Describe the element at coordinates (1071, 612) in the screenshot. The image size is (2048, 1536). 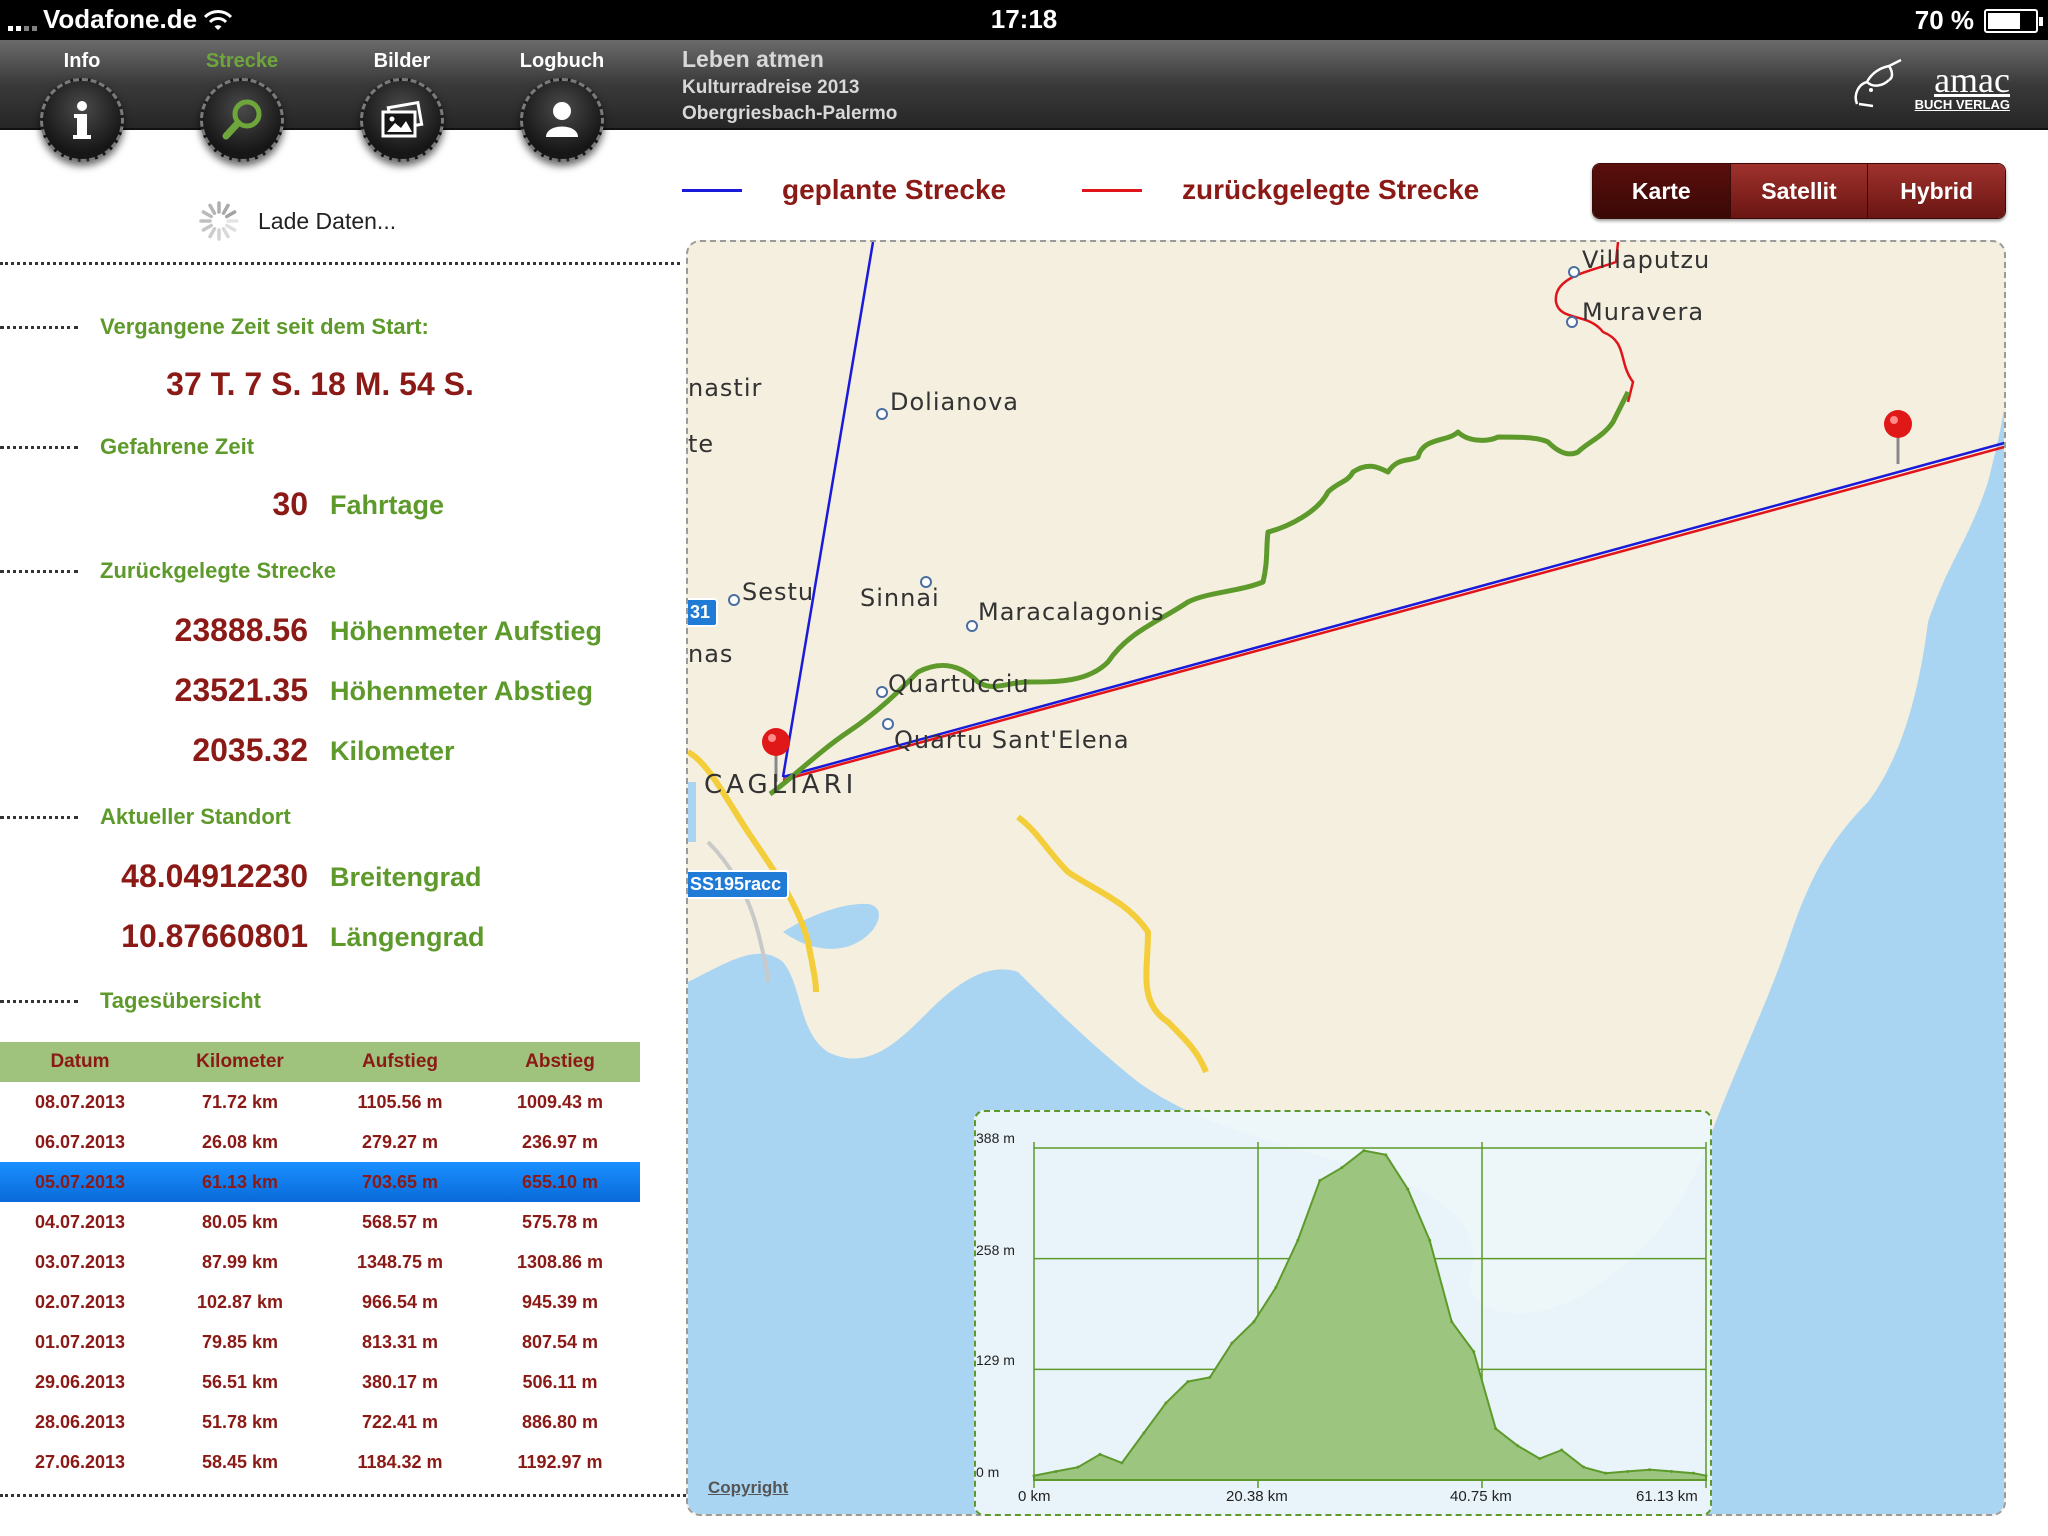
I see `place-label: Maracalagonis` at that location.